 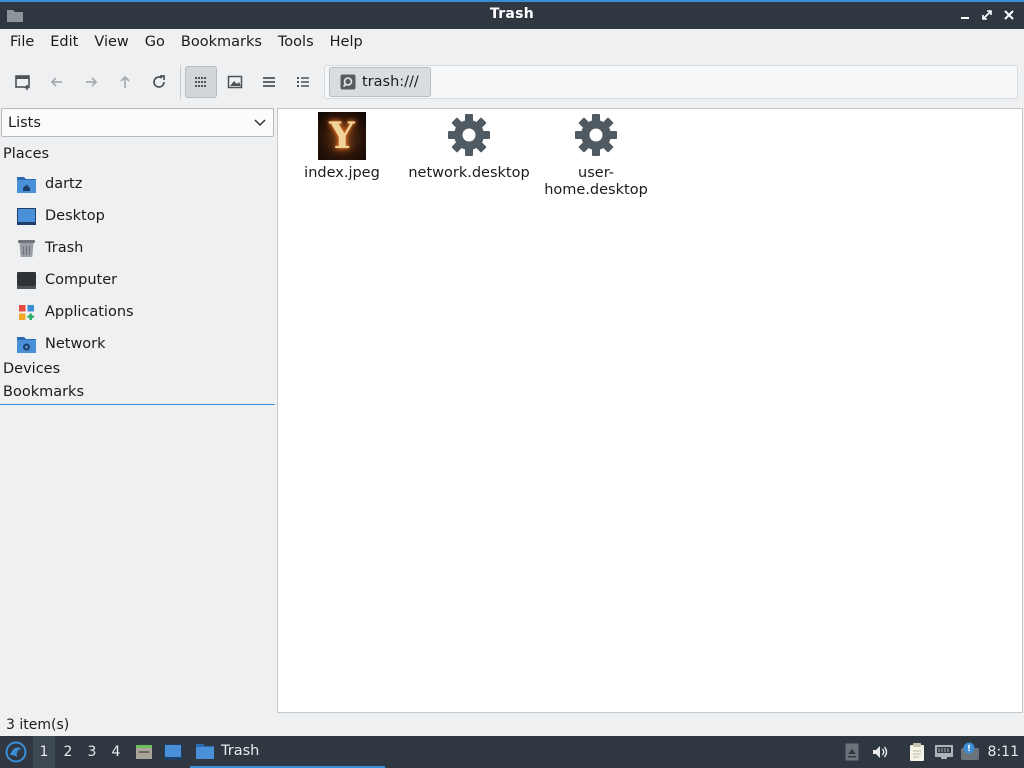 I want to click on menu-tools: Tools, so click(x=296, y=42).